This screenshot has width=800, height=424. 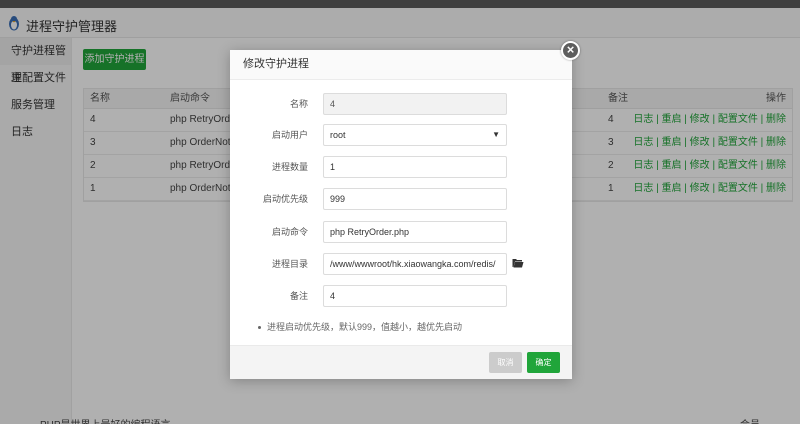 I want to click on priority-tip: 进程启动优先级，默认999，值越小，越优先启动, so click(x=360, y=326).